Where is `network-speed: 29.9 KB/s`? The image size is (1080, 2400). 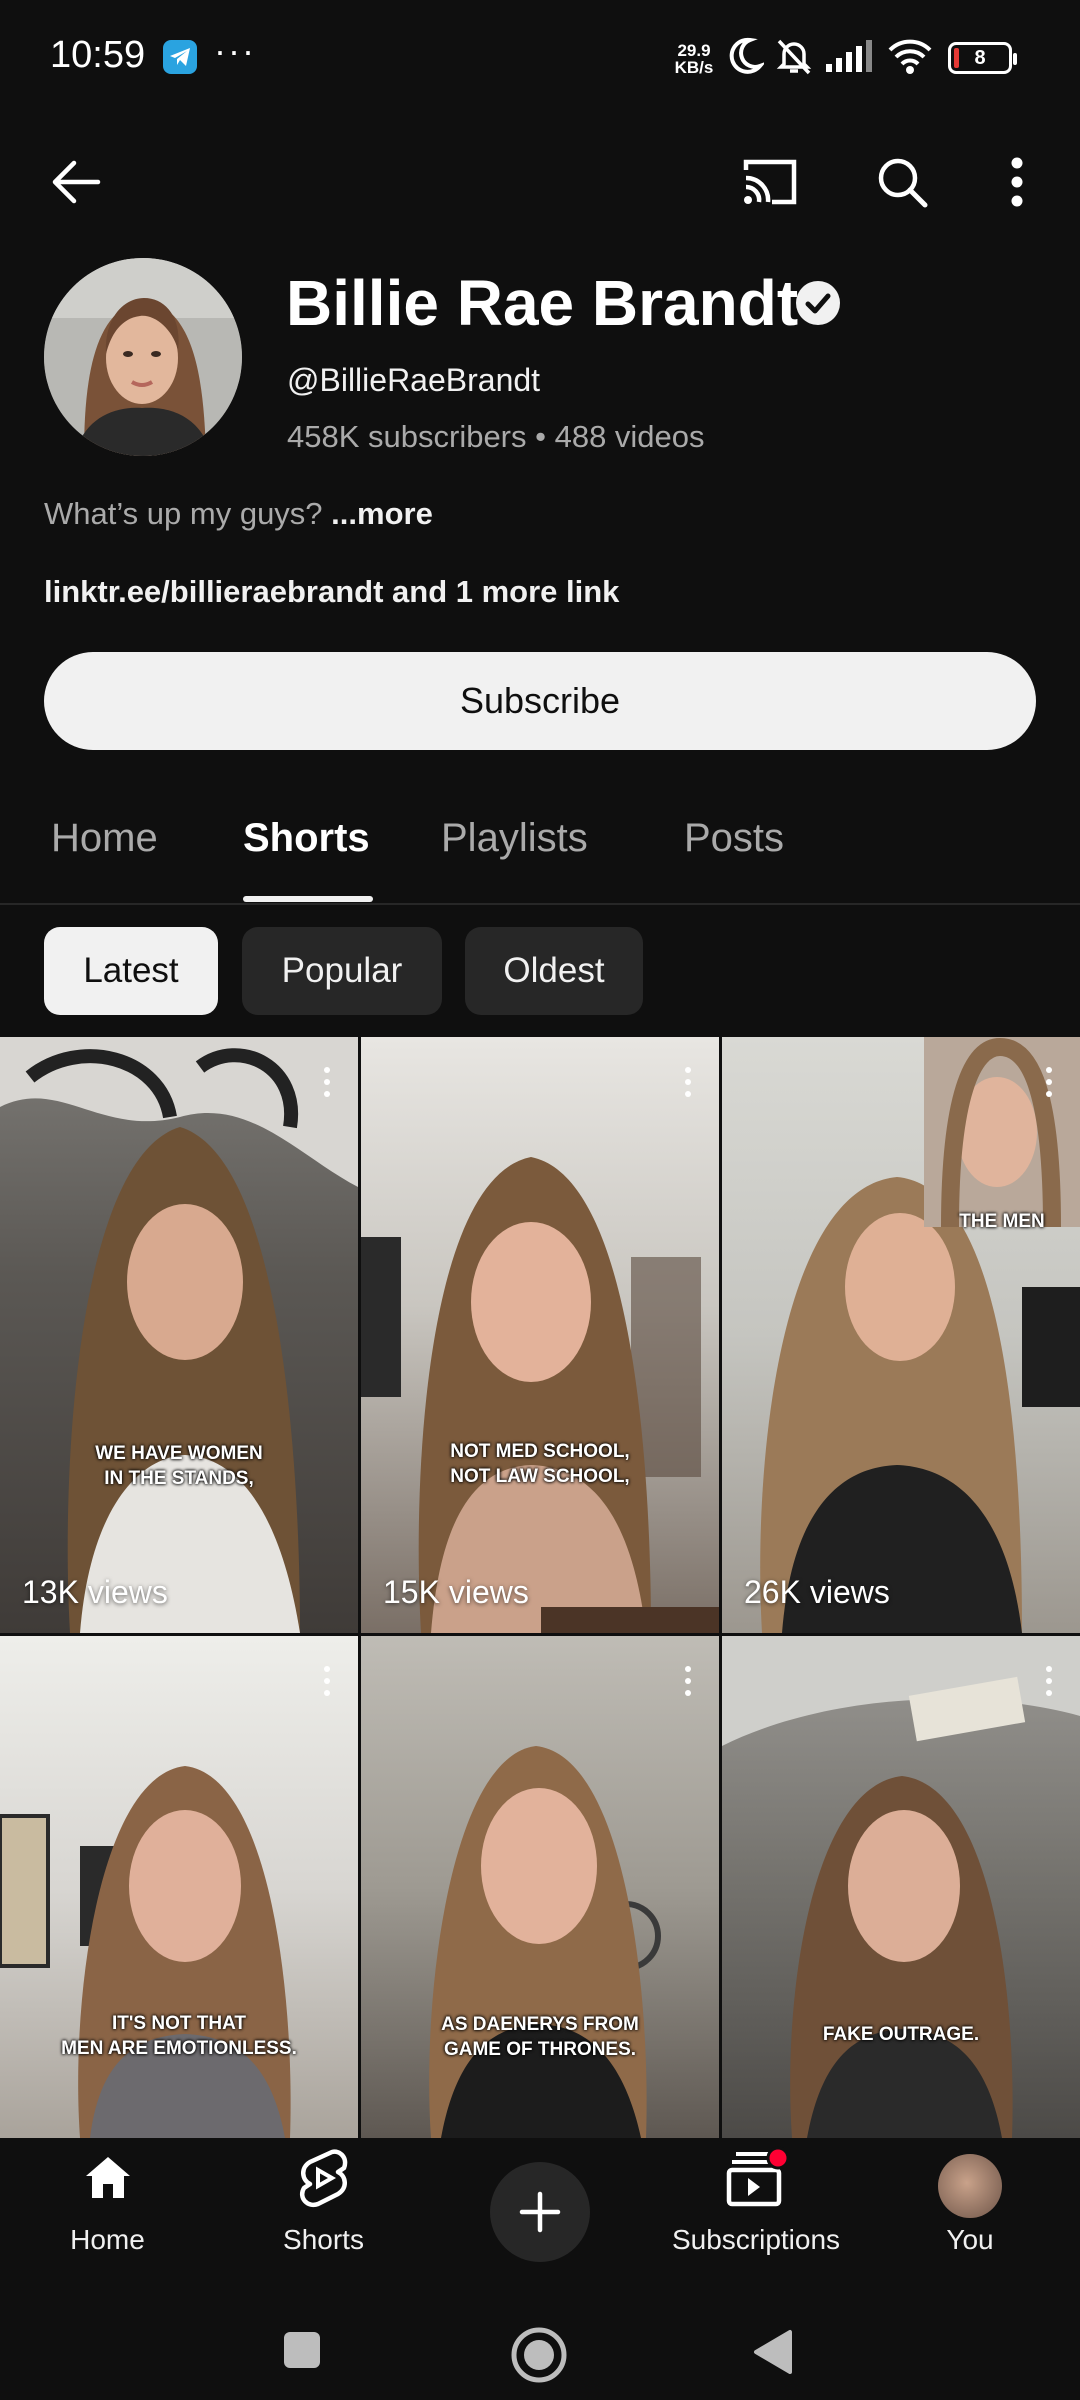
network-speed: 29.9 KB/s is located at coordinates (694, 59).